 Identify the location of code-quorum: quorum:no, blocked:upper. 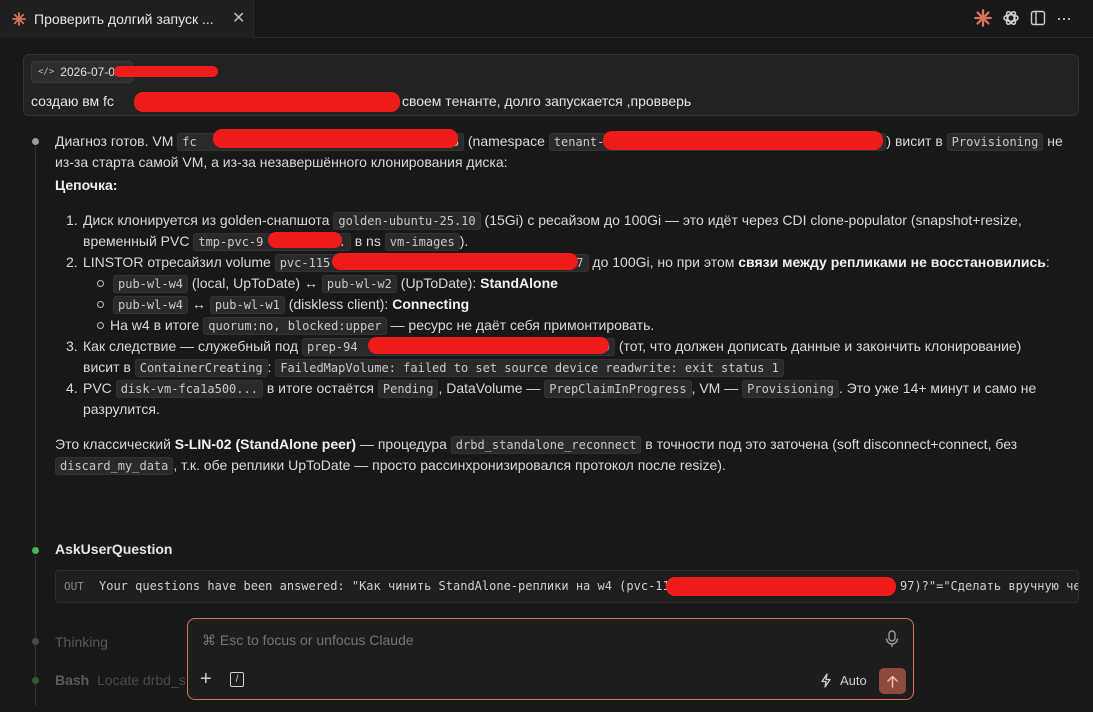
(295, 326).